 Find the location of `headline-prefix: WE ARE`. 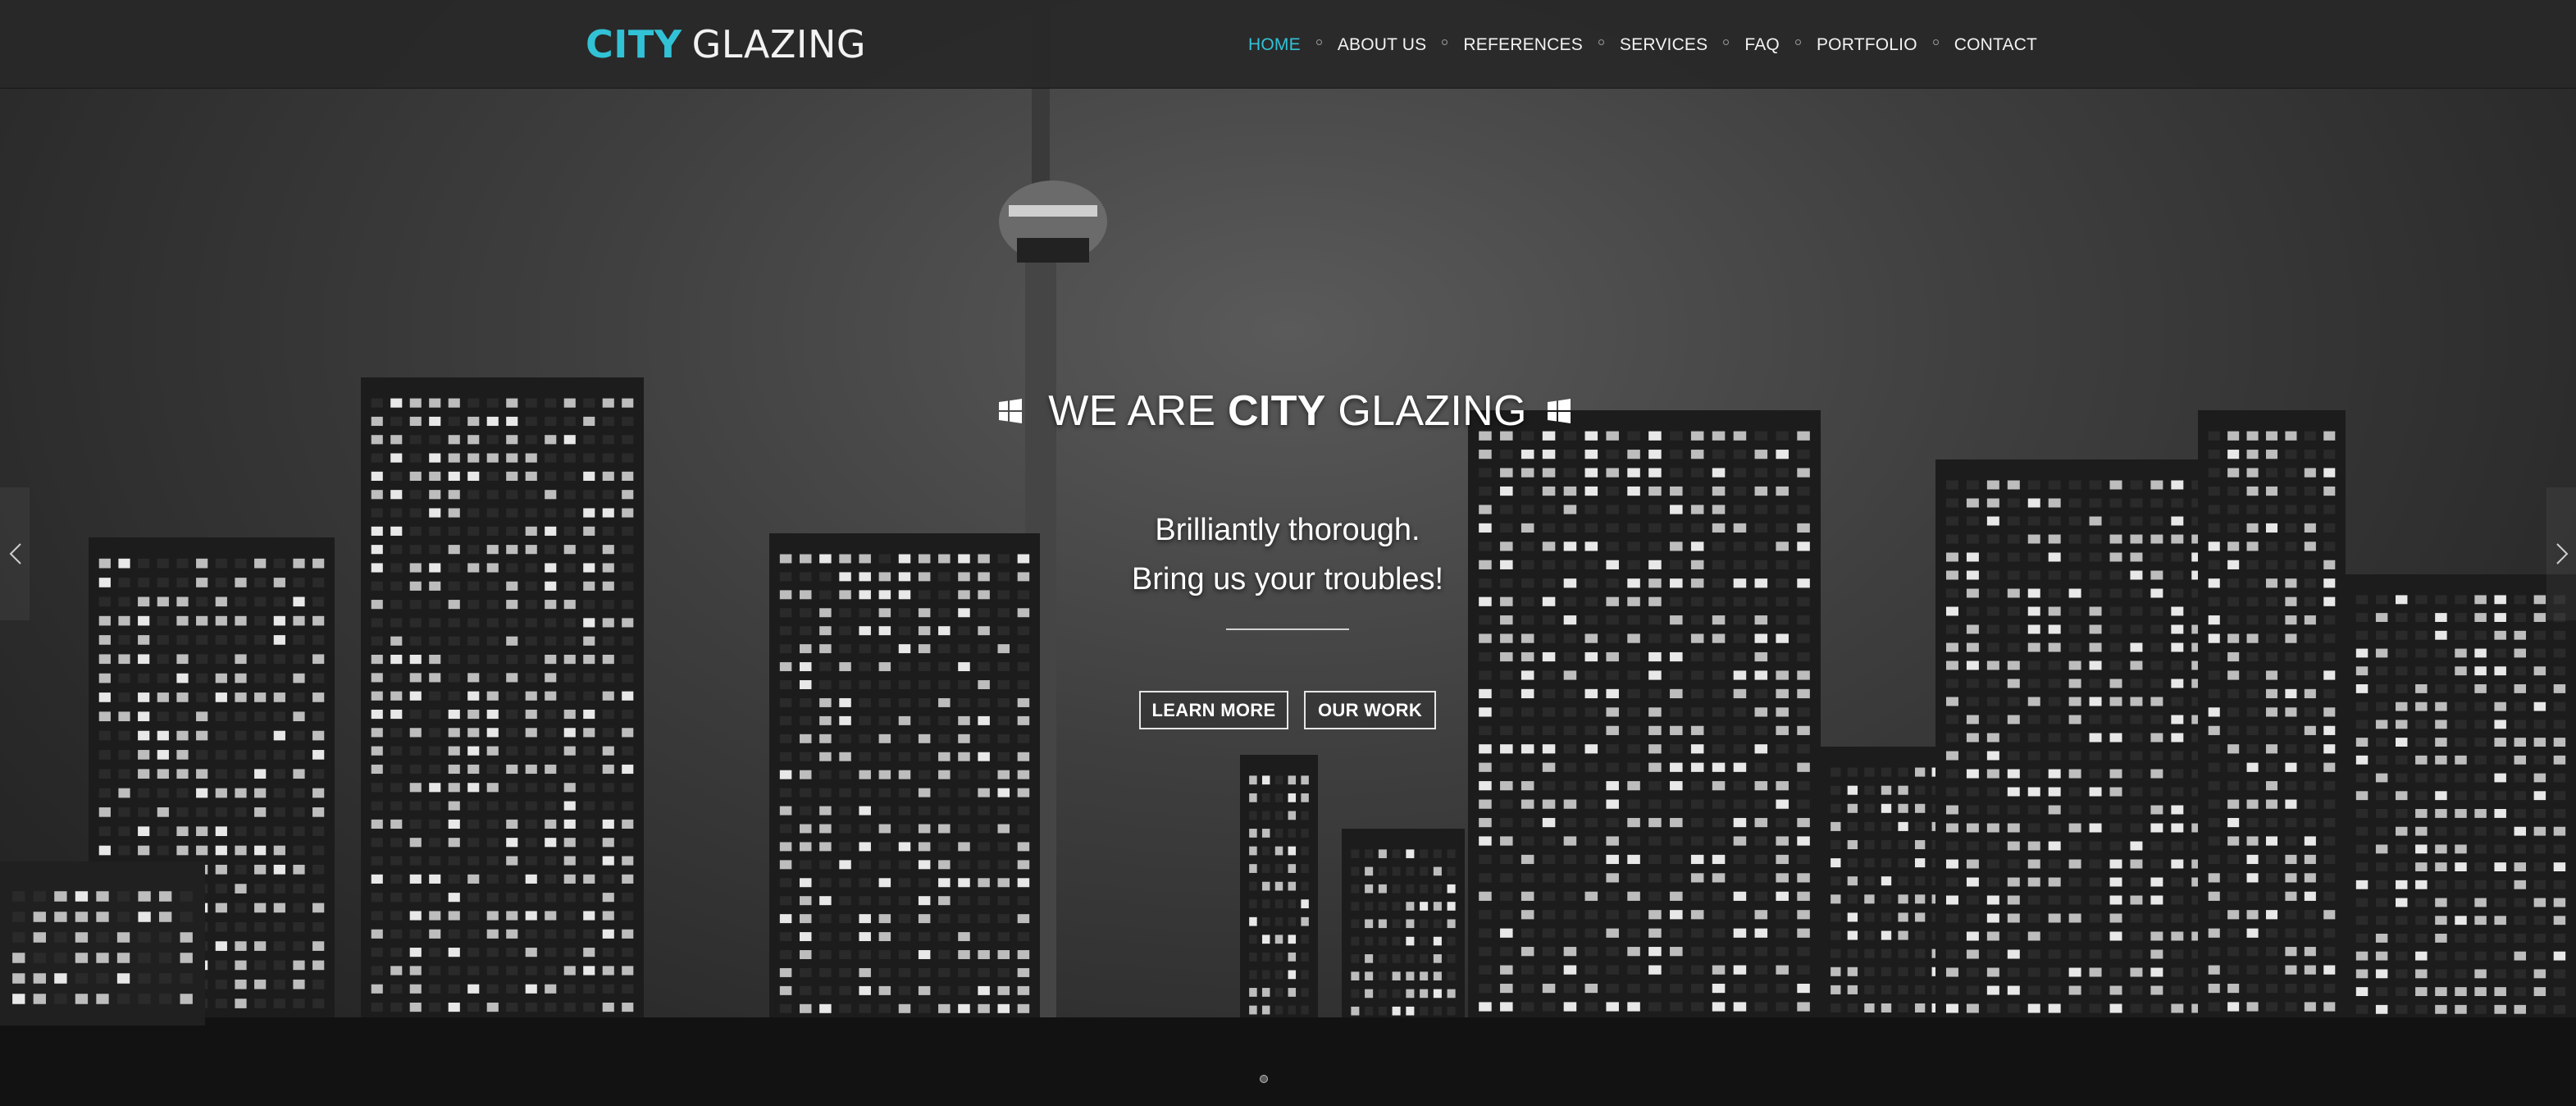

headline-prefix: WE ARE is located at coordinates (1132, 411).